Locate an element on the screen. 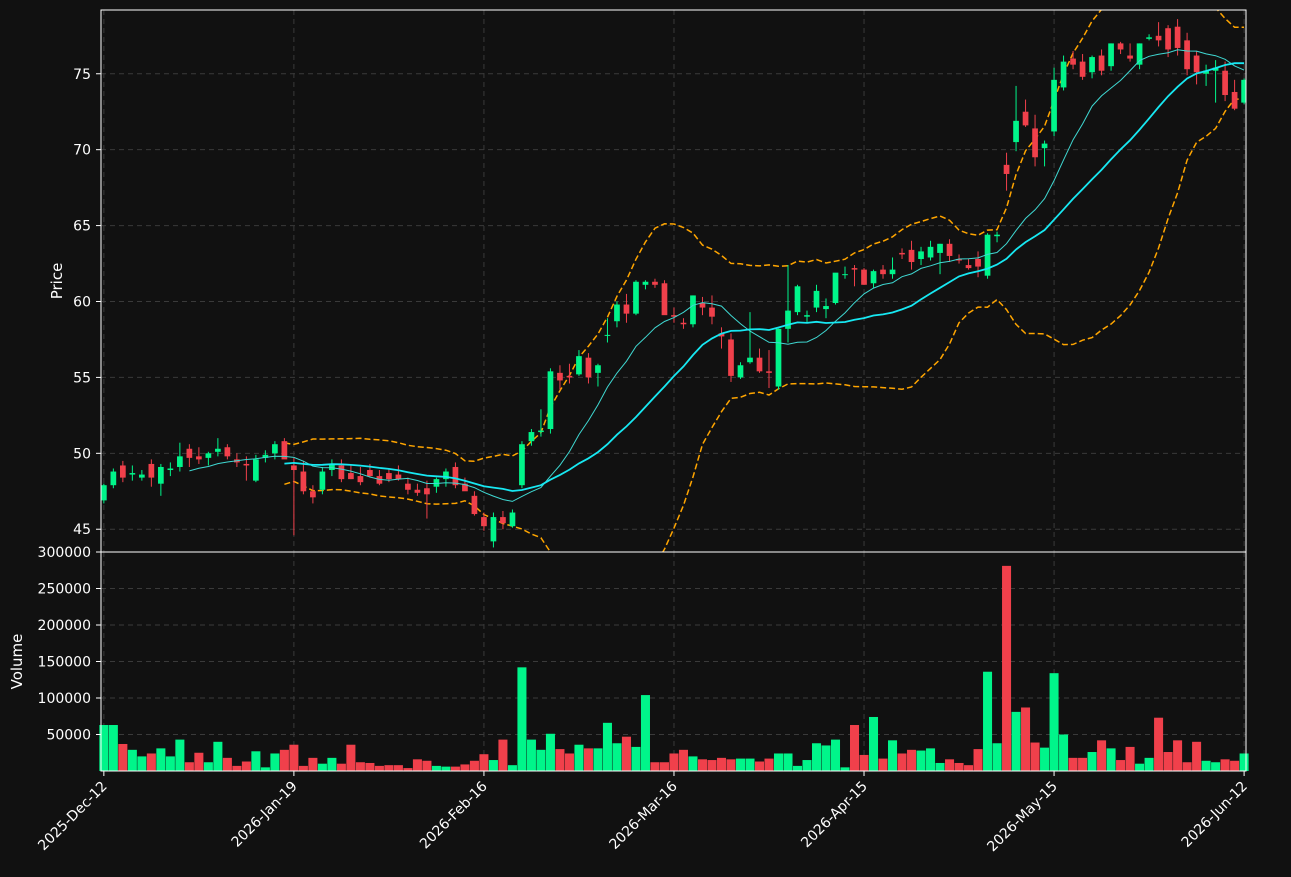 This screenshot has width=1291, height=877. volume-tick-label: 100000 is located at coordinates (64, 699).